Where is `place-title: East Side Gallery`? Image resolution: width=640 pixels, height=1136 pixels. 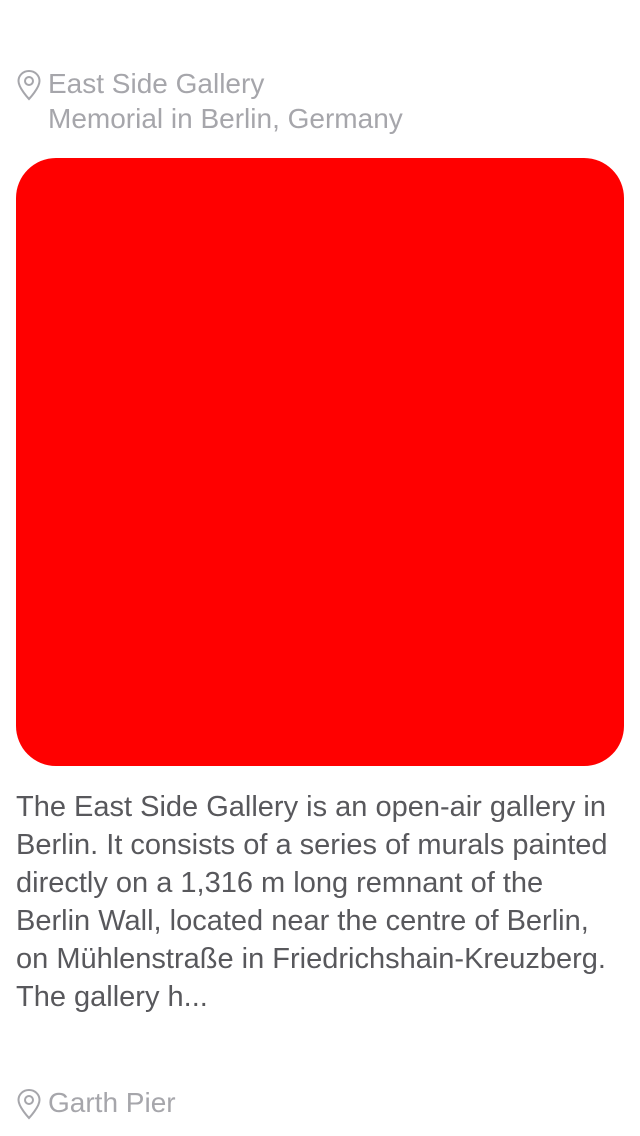 place-title: East Side Gallery is located at coordinates (156, 83).